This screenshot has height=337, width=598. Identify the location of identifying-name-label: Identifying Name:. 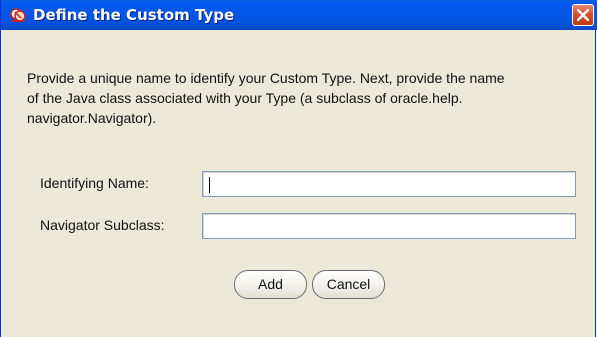
(94, 183).